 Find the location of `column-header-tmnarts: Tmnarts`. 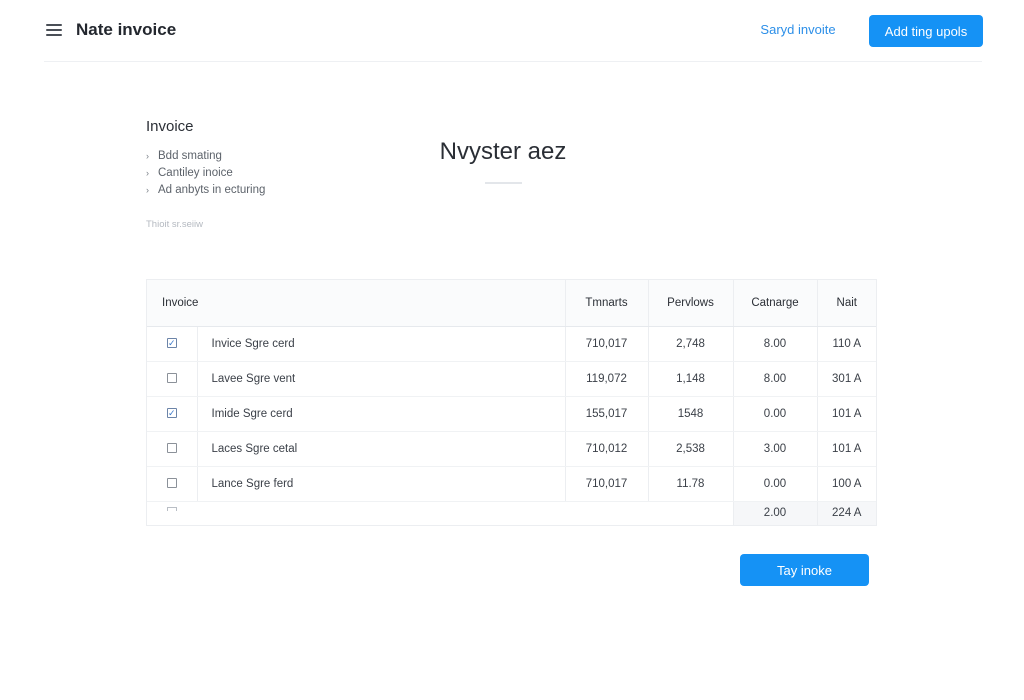

column-header-tmnarts: Tmnarts is located at coordinates (606, 303).